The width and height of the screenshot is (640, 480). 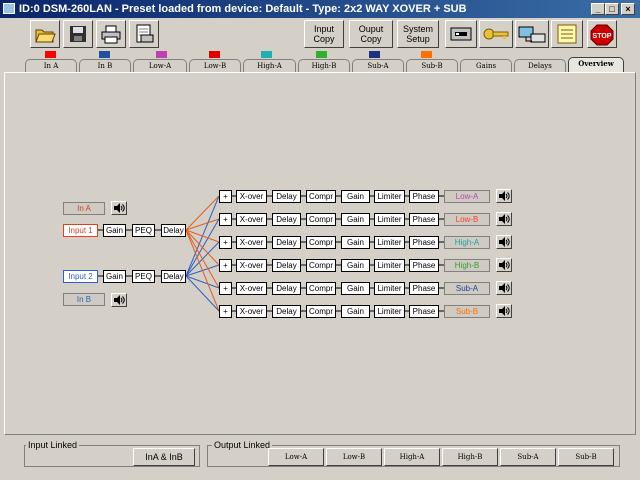 I want to click on in-b-monitor-button, so click(x=119, y=300).